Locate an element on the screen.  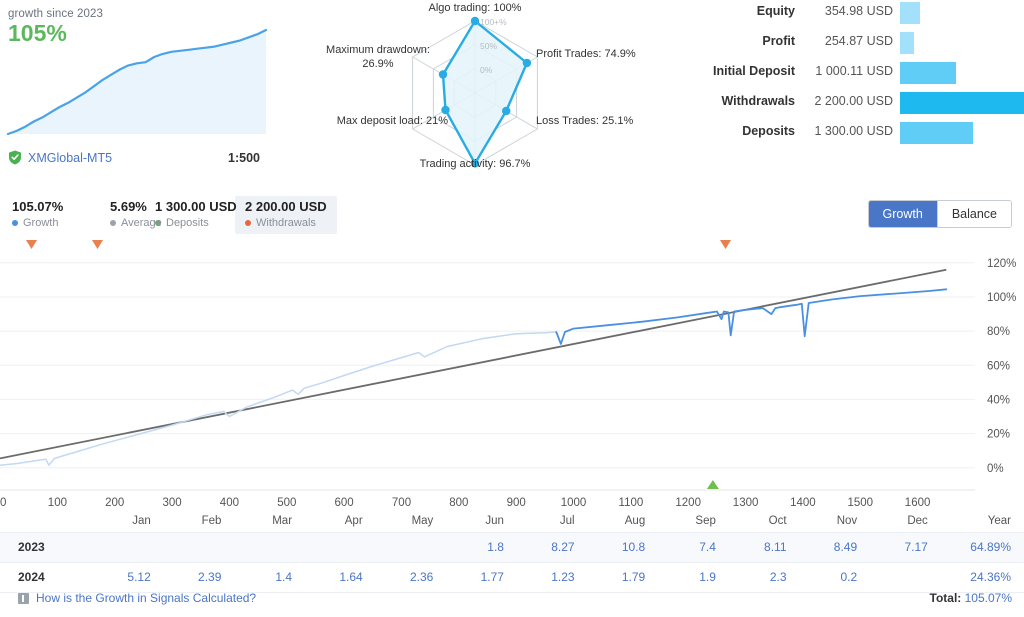
svg-text: 0 is located at coordinates (3, 503).